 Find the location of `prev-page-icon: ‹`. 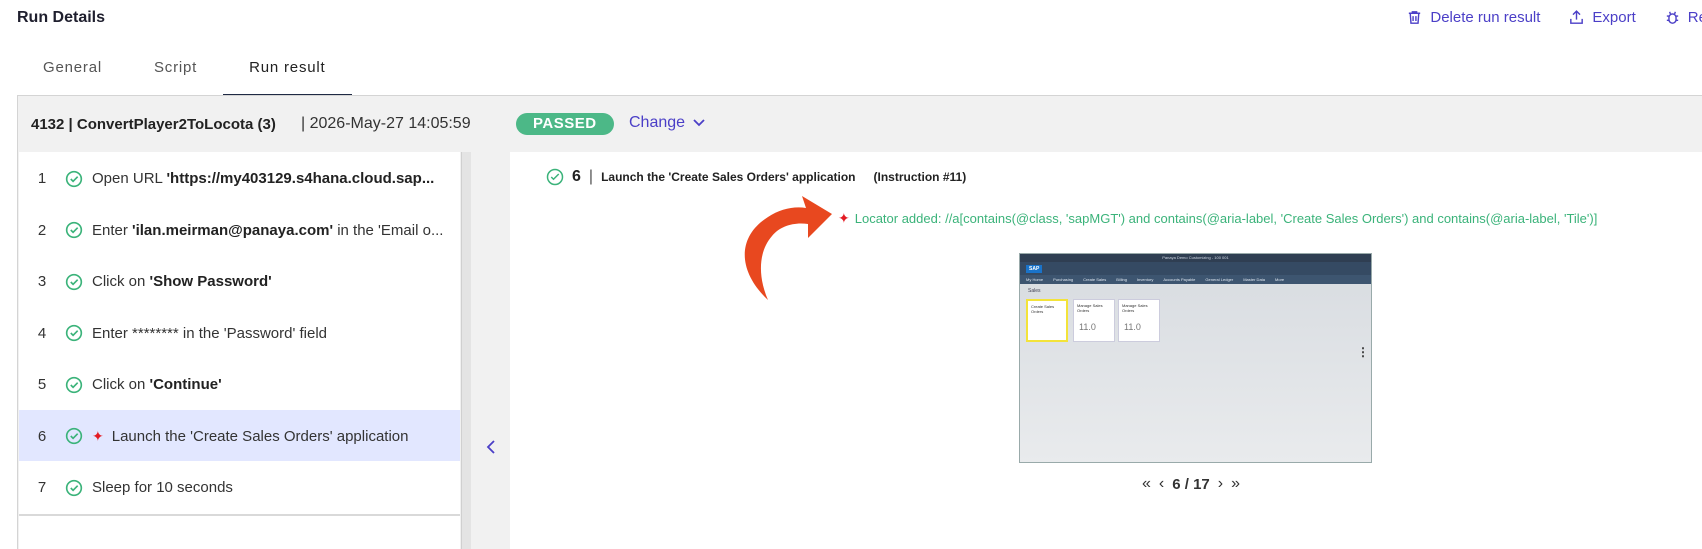

prev-page-icon: ‹ is located at coordinates (1161, 484).